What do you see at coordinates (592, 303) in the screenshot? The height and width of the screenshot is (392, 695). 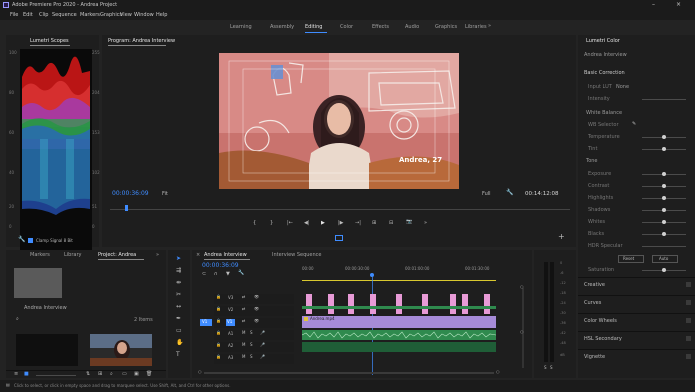 I see `curves-section: Curves` at bounding box center [592, 303].